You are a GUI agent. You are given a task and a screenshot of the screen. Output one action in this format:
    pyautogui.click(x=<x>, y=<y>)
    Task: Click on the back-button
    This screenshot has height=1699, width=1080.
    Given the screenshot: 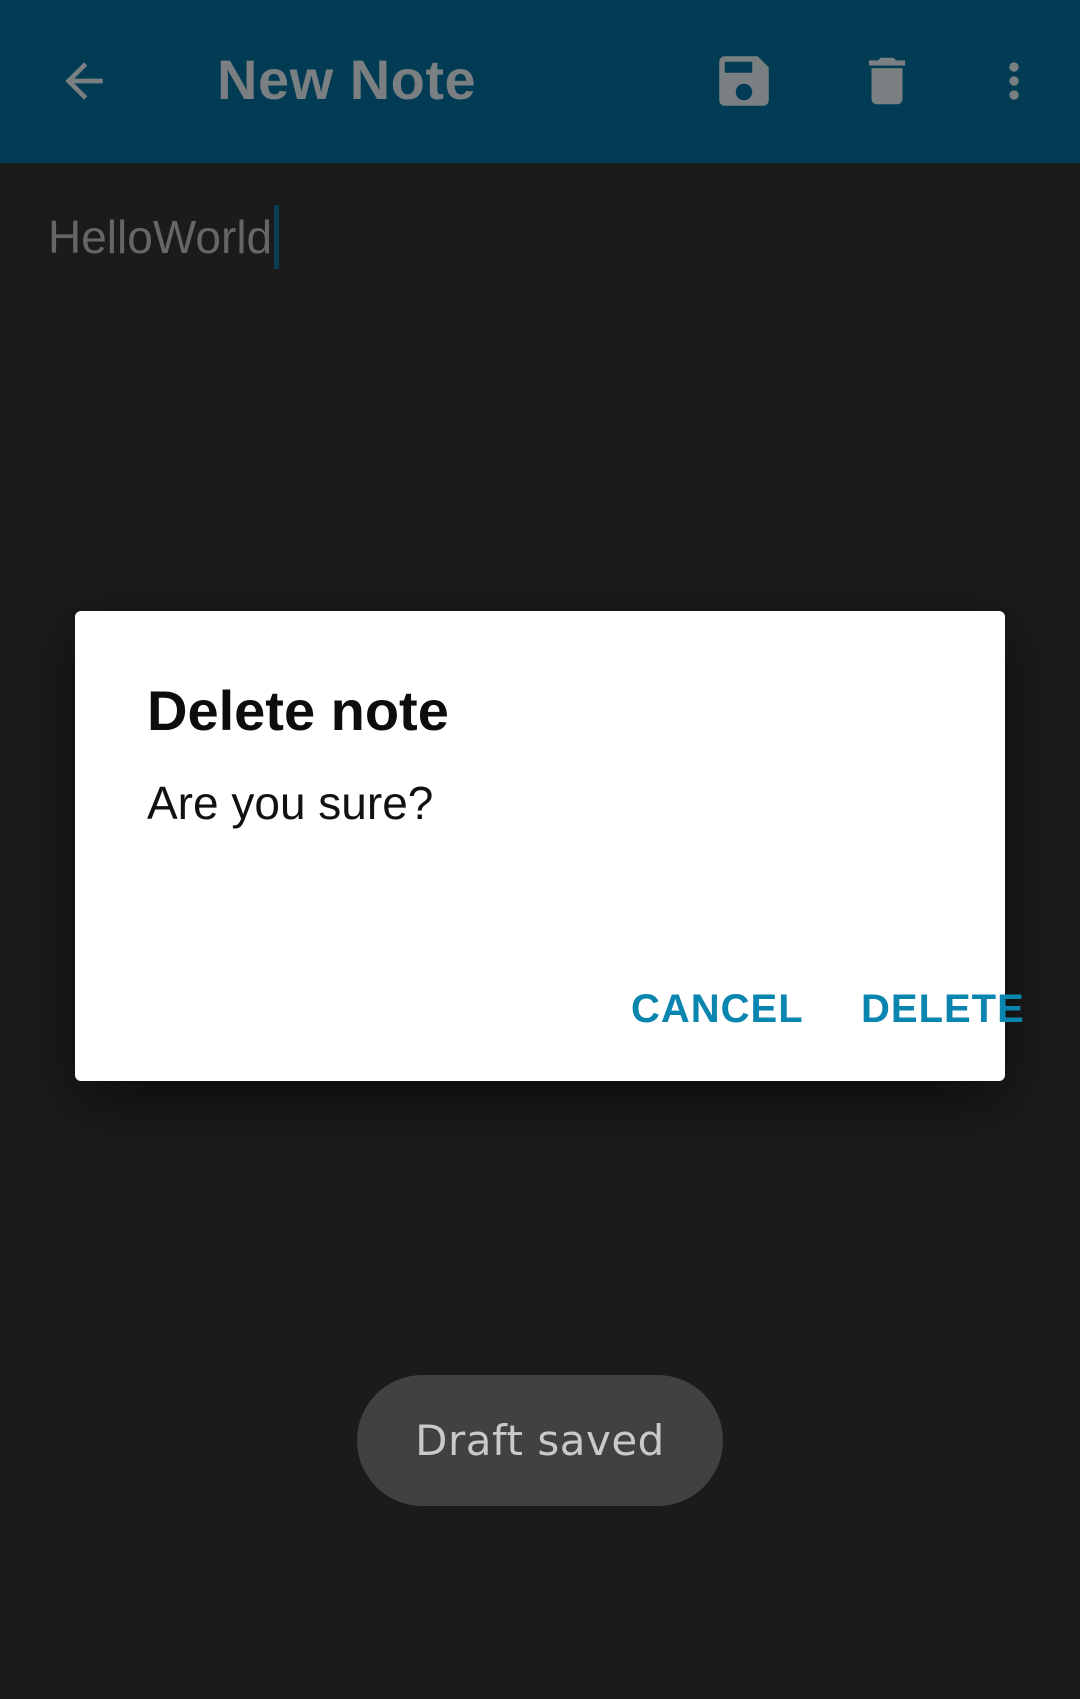 What is the action you would take?
    pyautogui.click(x=84, y=81)
    